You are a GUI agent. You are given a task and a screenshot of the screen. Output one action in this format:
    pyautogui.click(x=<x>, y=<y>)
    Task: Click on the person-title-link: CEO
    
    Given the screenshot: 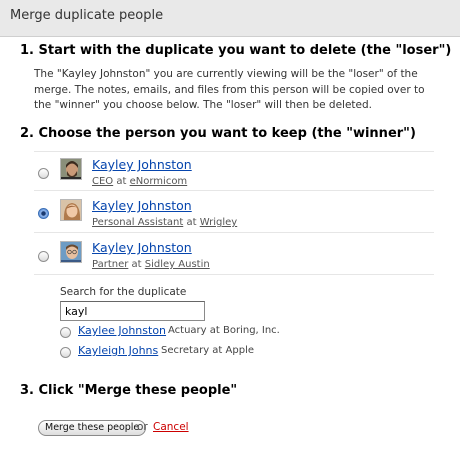 What is the action you would take?
    pyautogui.click(x=102, y=181)
    